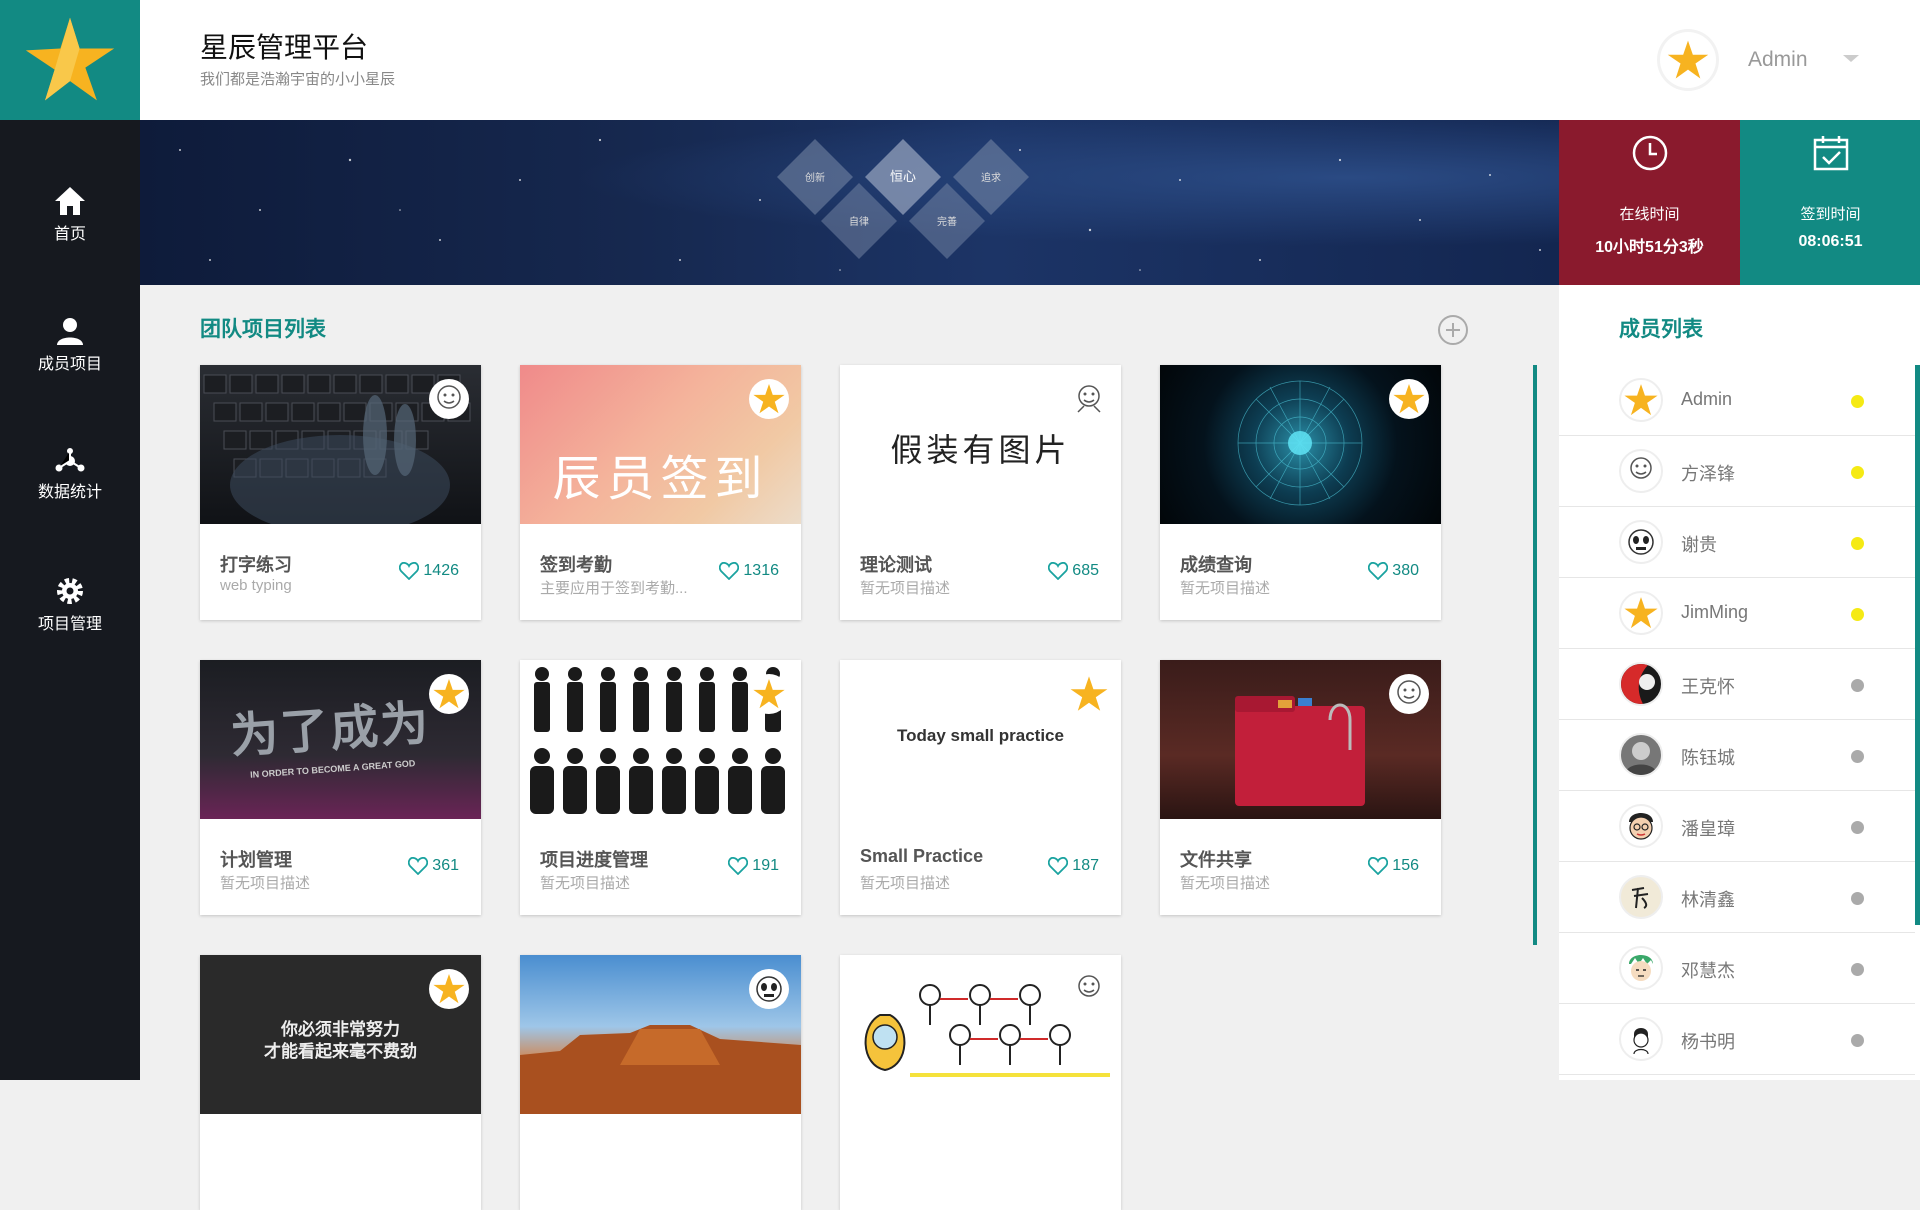 This screenshot has height=1210, width=1920. What do you see at coordinates (445, 865) in the screenshot?
I see `like-count: 361` at bounding box center [445, 865].